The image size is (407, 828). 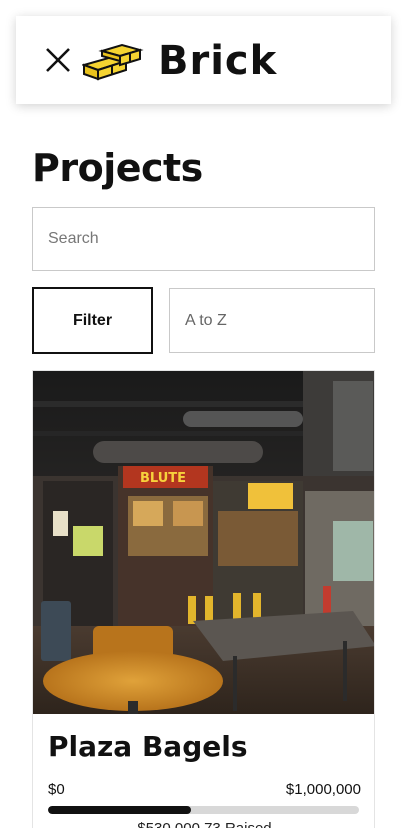 I want to click on amount-raised: $530,000.73 Raised, so click(x=204, y=824).